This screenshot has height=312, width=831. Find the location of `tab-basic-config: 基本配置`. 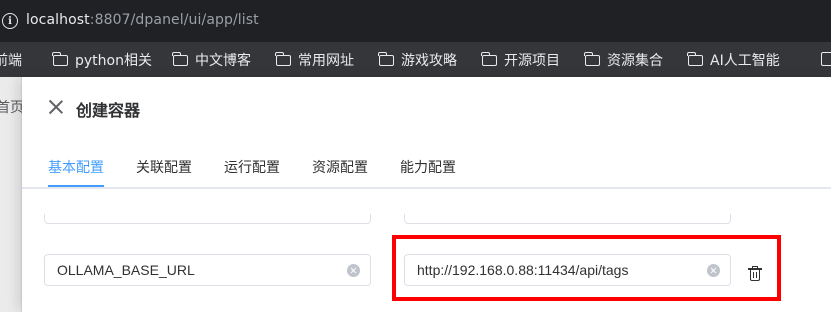

tab-basic-config: 基本配置 is located at coordinates (76, 167).